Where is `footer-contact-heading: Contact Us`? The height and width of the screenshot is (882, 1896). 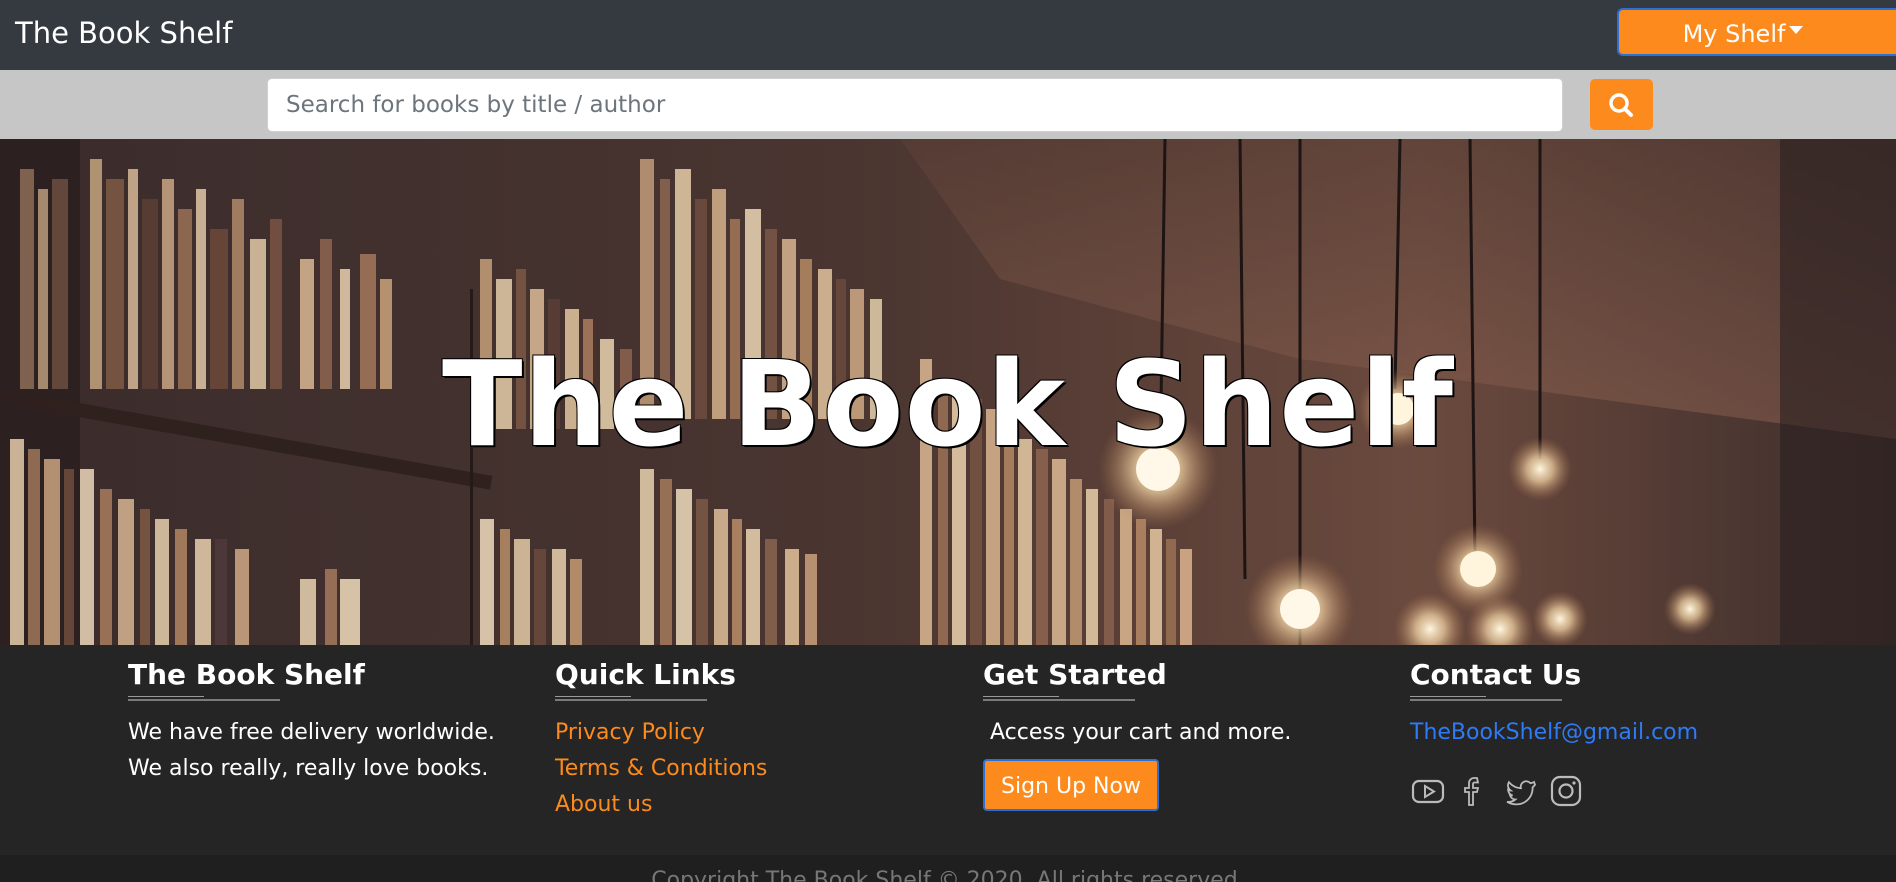 footer-contact-heading: Contact Us is located at coordinates (1496, 674).